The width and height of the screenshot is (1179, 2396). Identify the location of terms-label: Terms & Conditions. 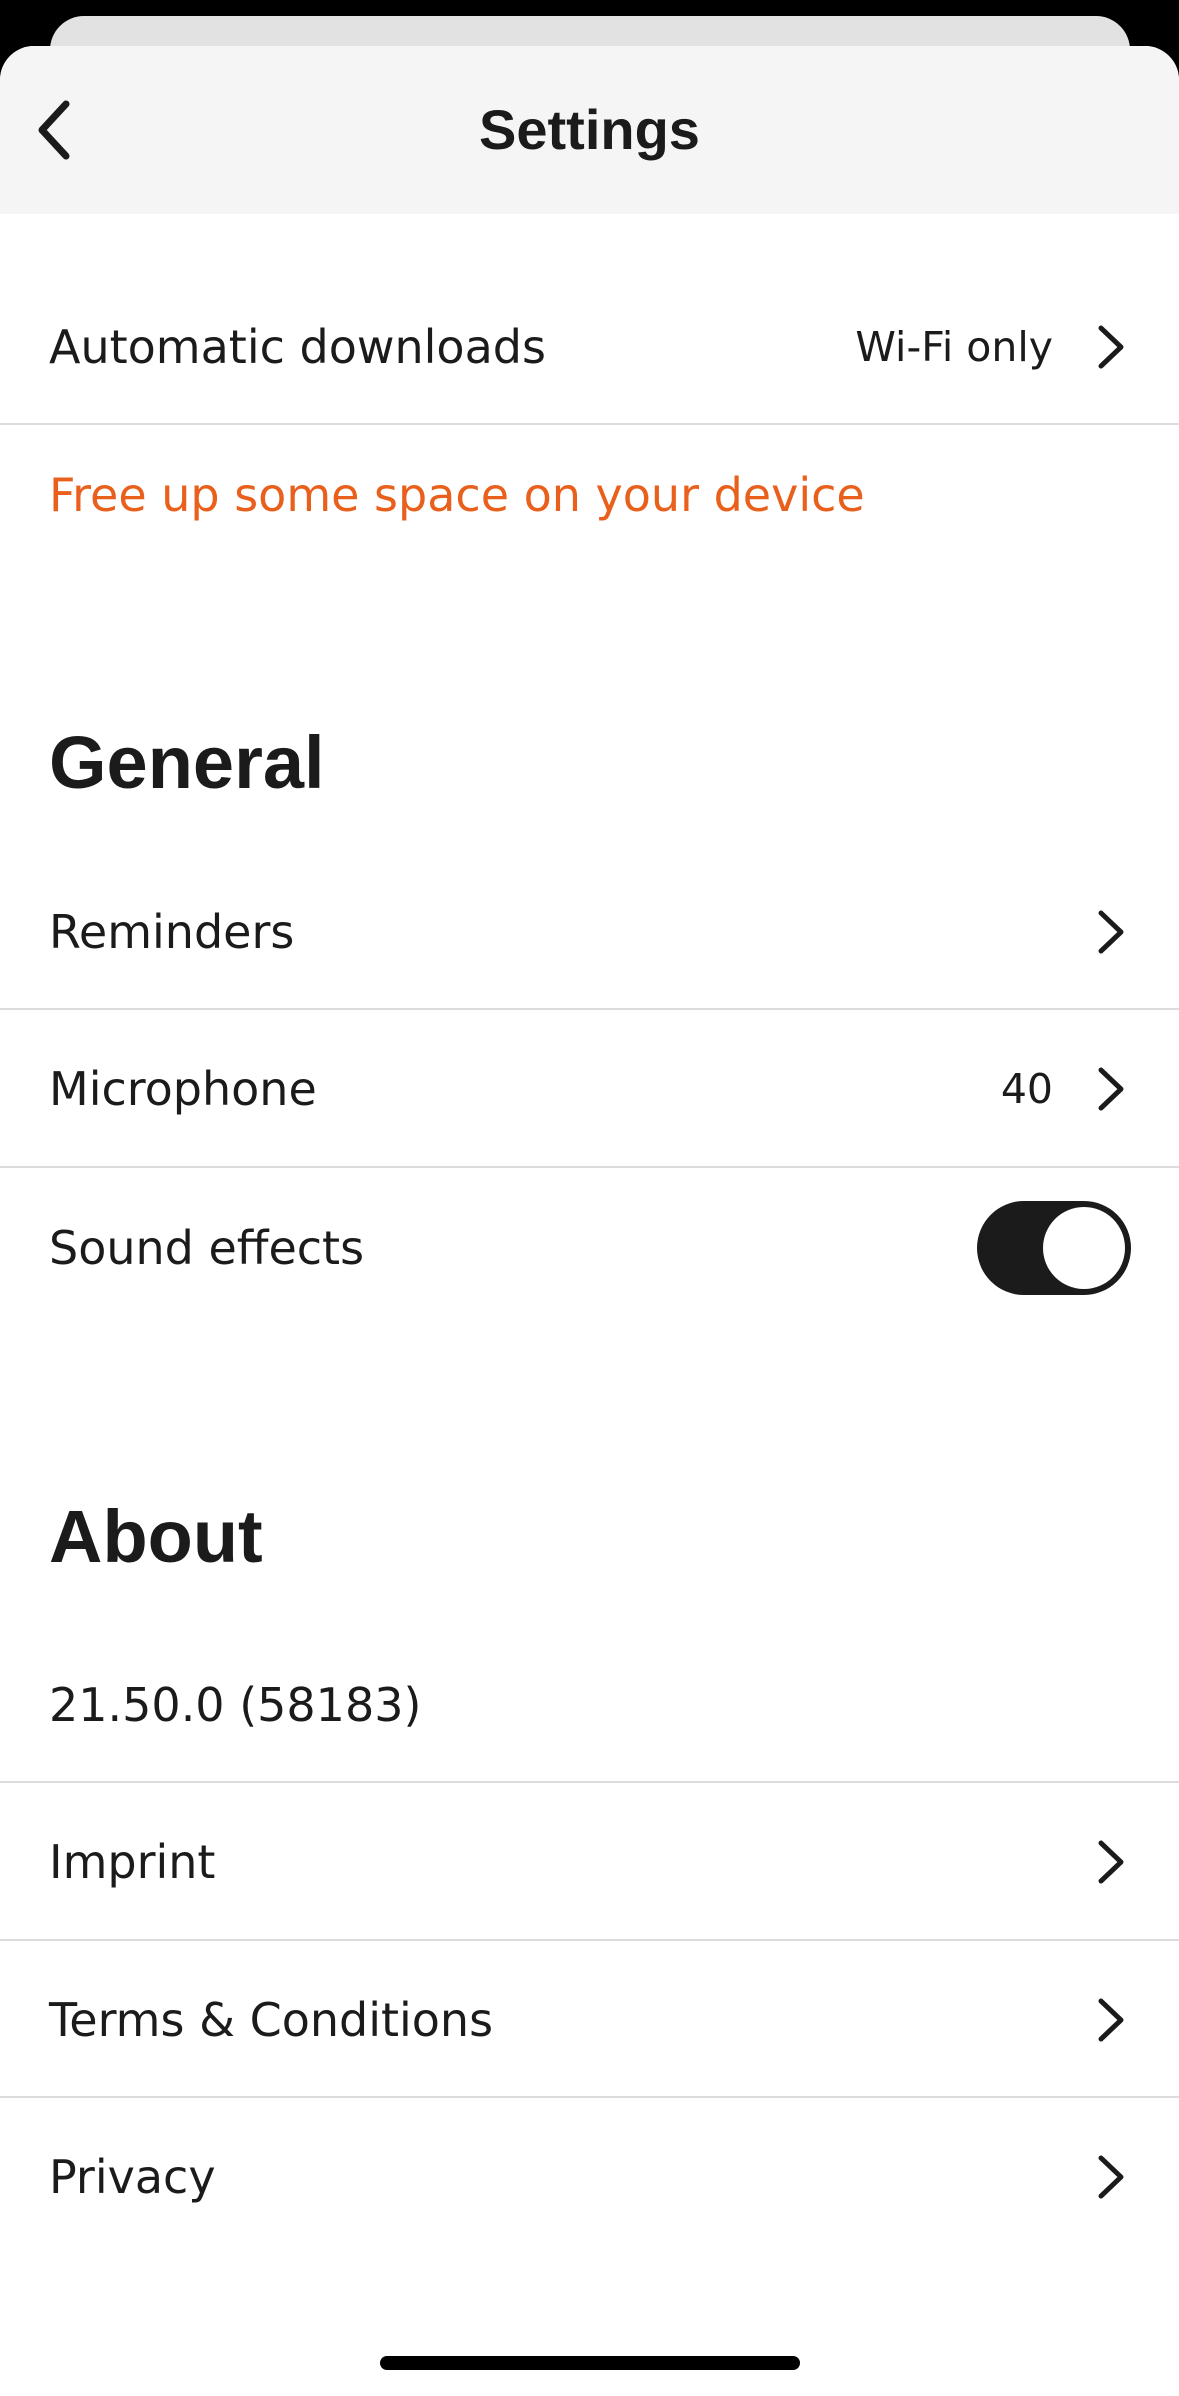
(271, 2019).